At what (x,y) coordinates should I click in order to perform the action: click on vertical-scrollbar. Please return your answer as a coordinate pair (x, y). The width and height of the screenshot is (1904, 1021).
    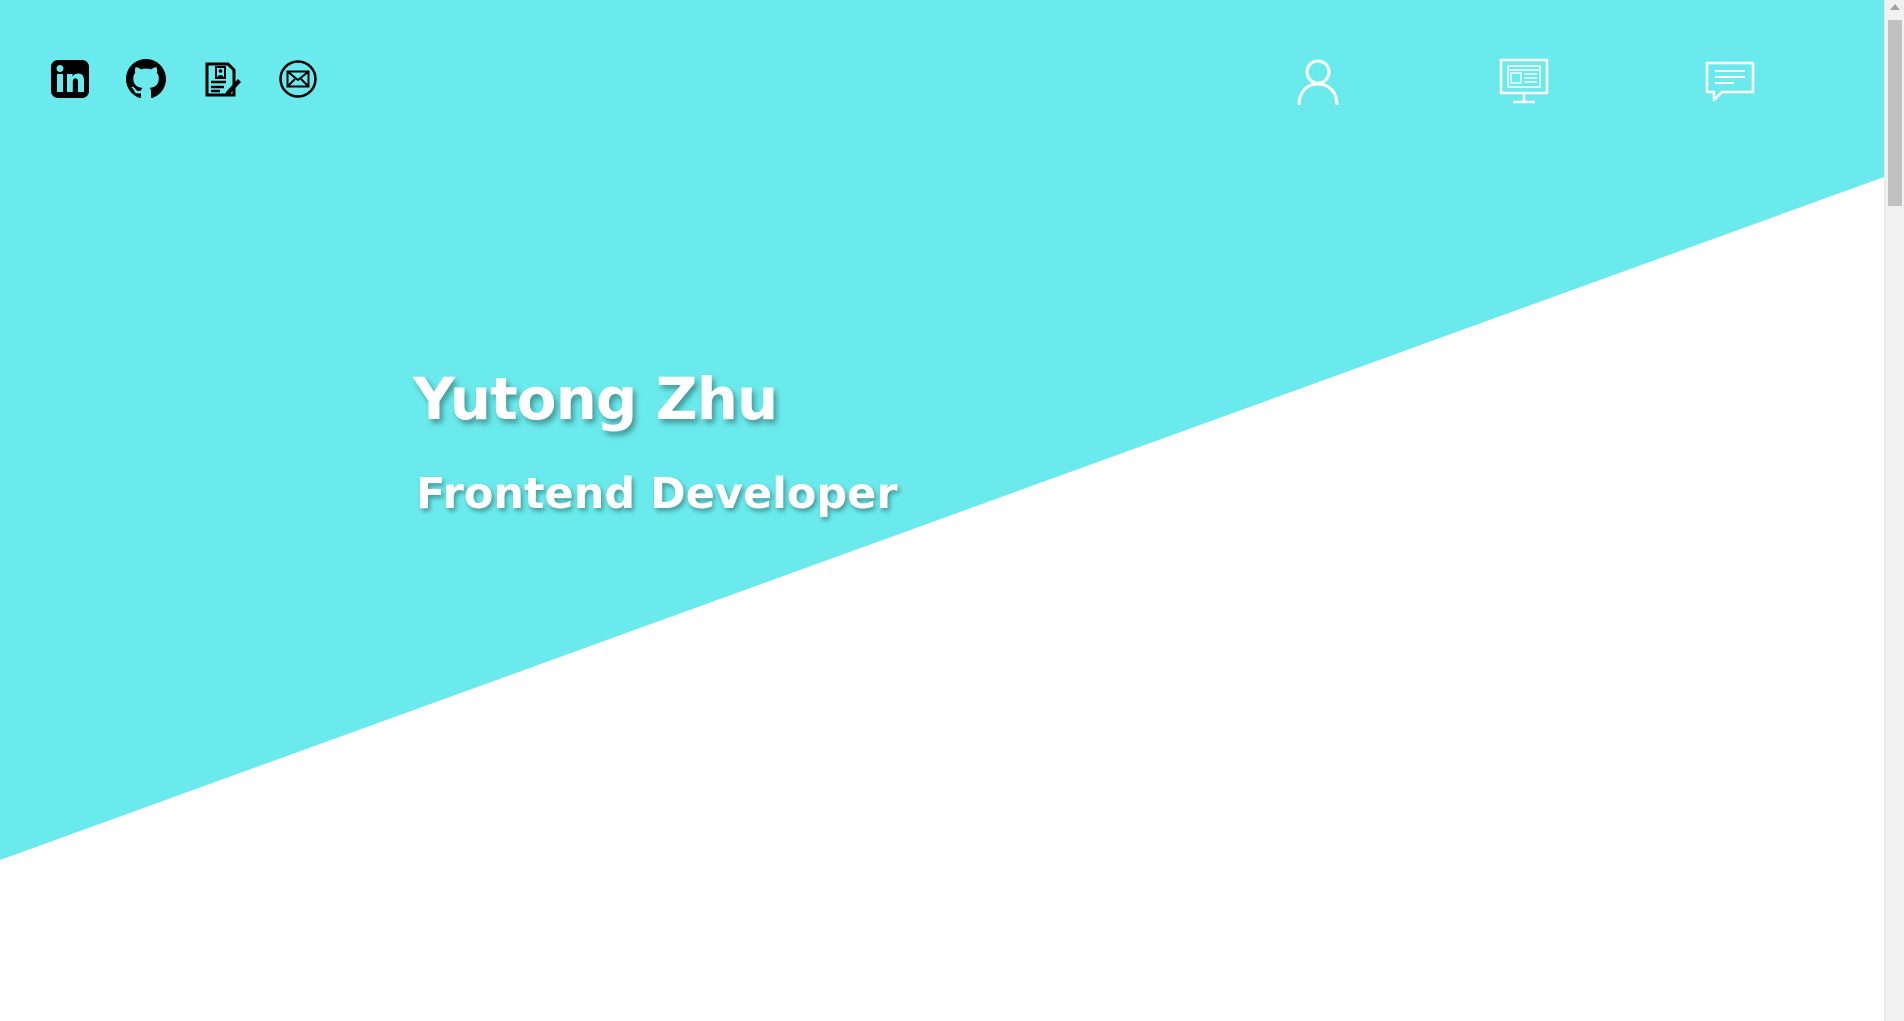
    Looking at the image, I should click on (1894, 510).